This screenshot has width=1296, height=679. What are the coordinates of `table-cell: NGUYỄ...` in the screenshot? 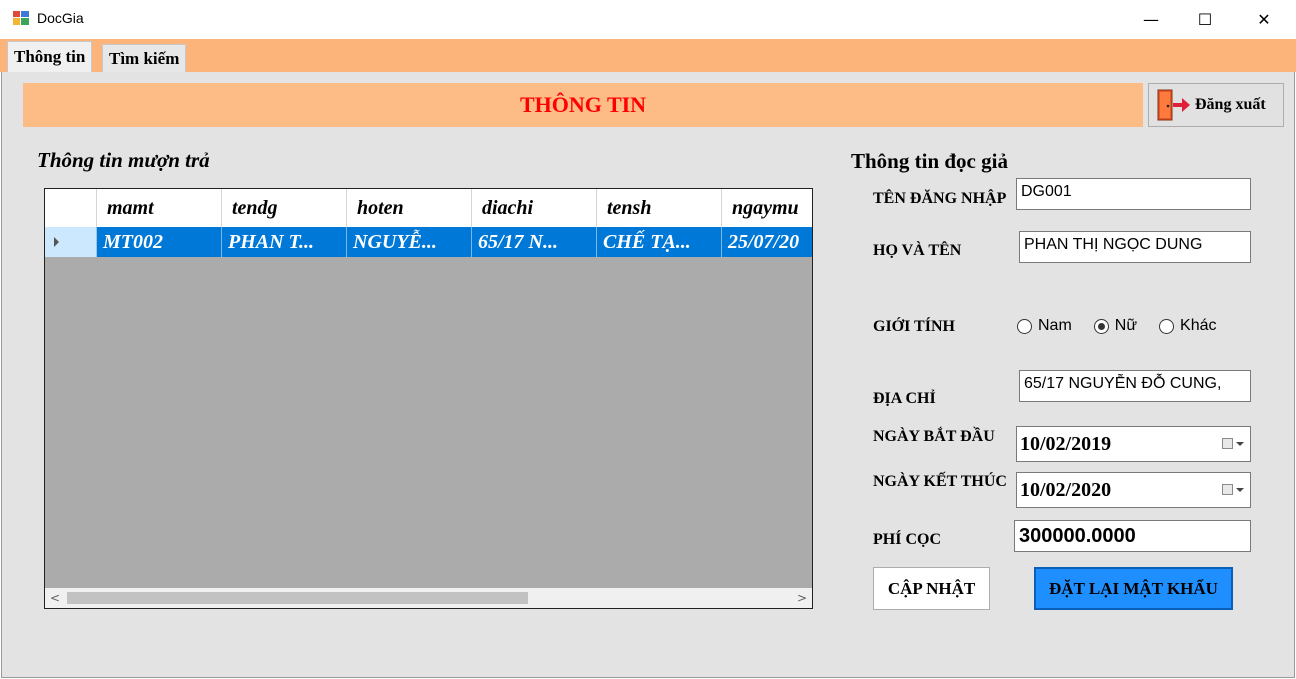 It's located at (409, 242).